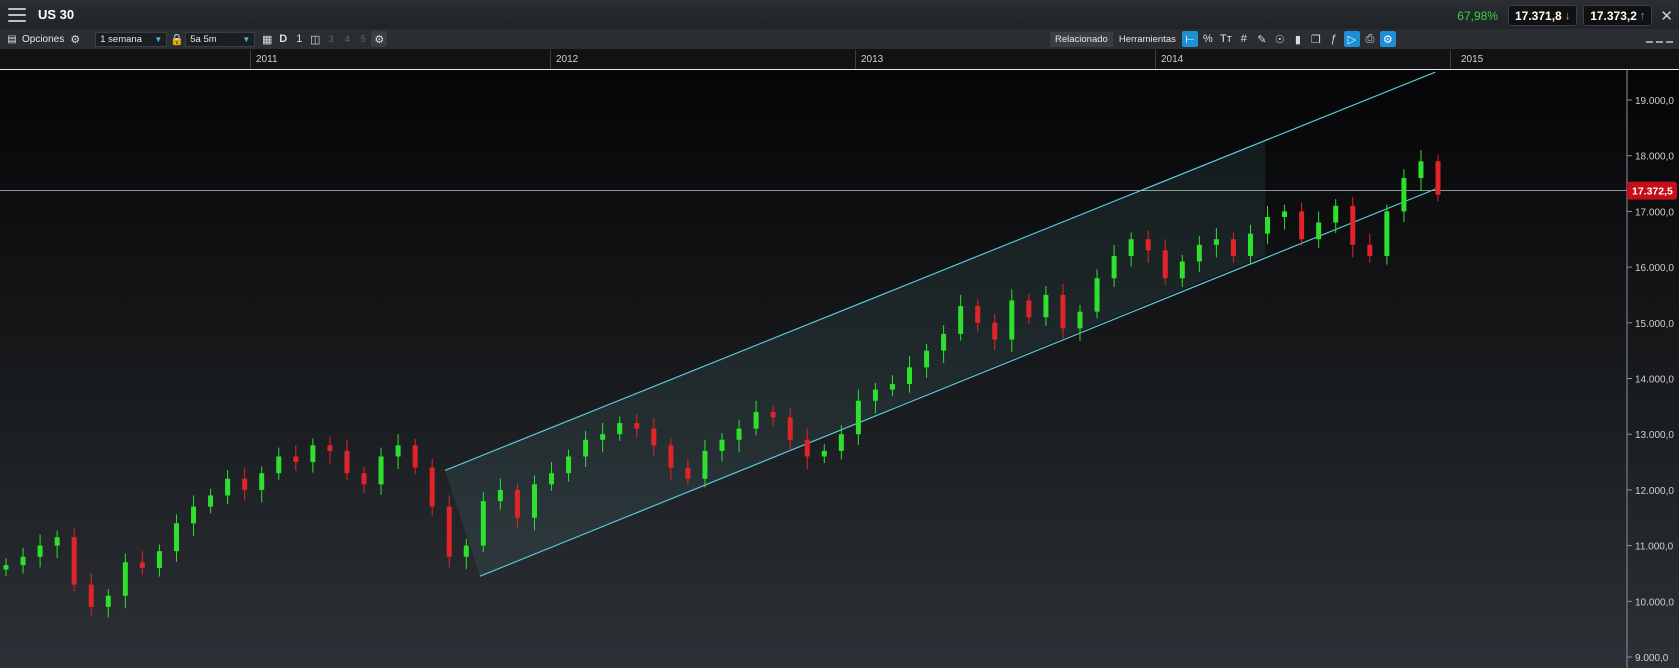  I want to click on time-axis: 2011 2012 2013 2014 2015, so click(839, 60).